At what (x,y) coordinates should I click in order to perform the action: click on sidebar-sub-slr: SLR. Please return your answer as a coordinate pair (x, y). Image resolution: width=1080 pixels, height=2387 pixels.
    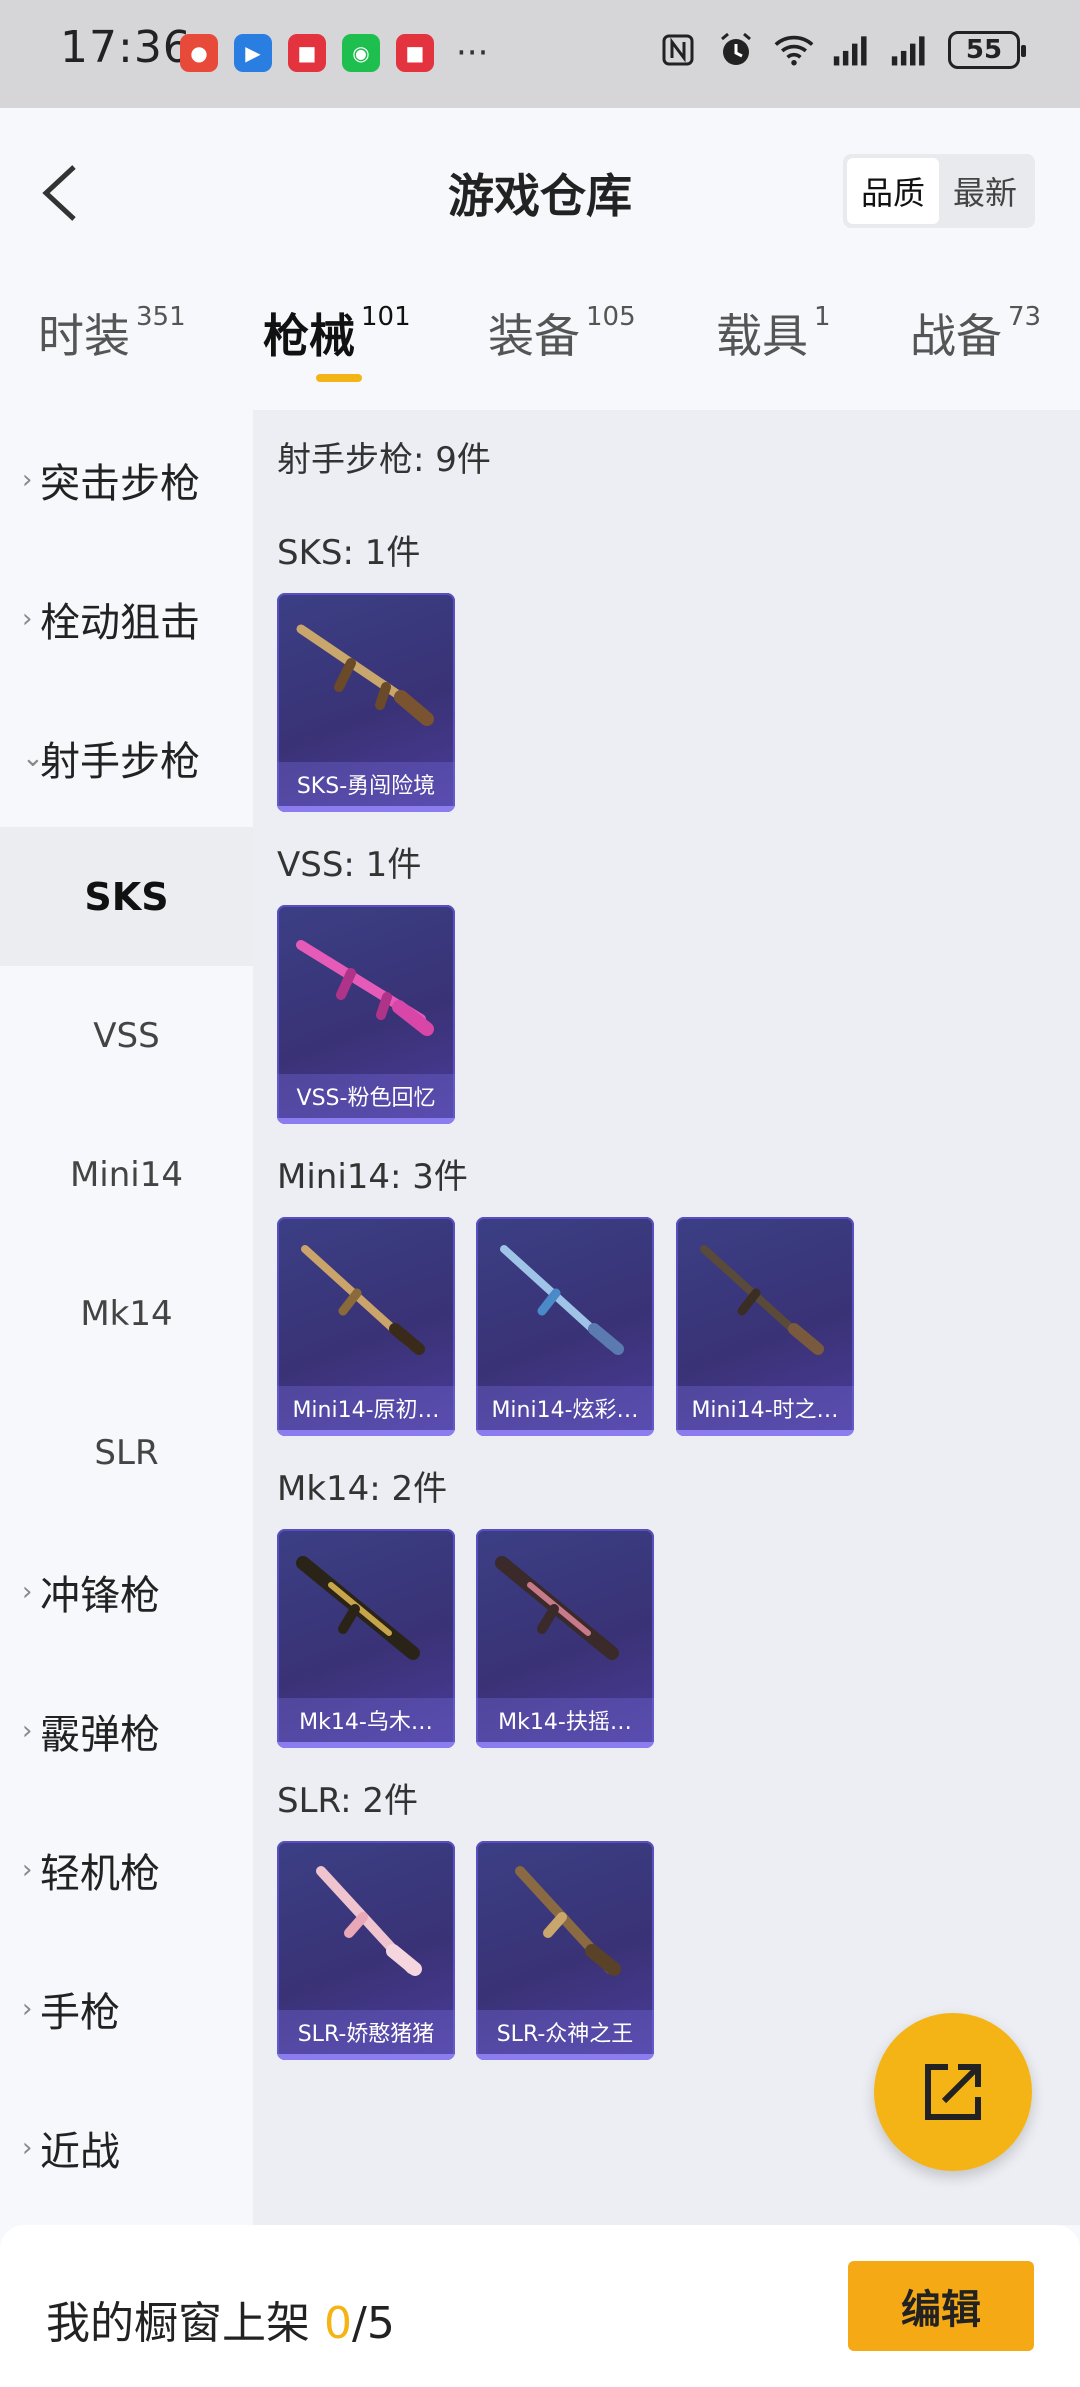
    Looking at the image, I should click on (126, 1452).